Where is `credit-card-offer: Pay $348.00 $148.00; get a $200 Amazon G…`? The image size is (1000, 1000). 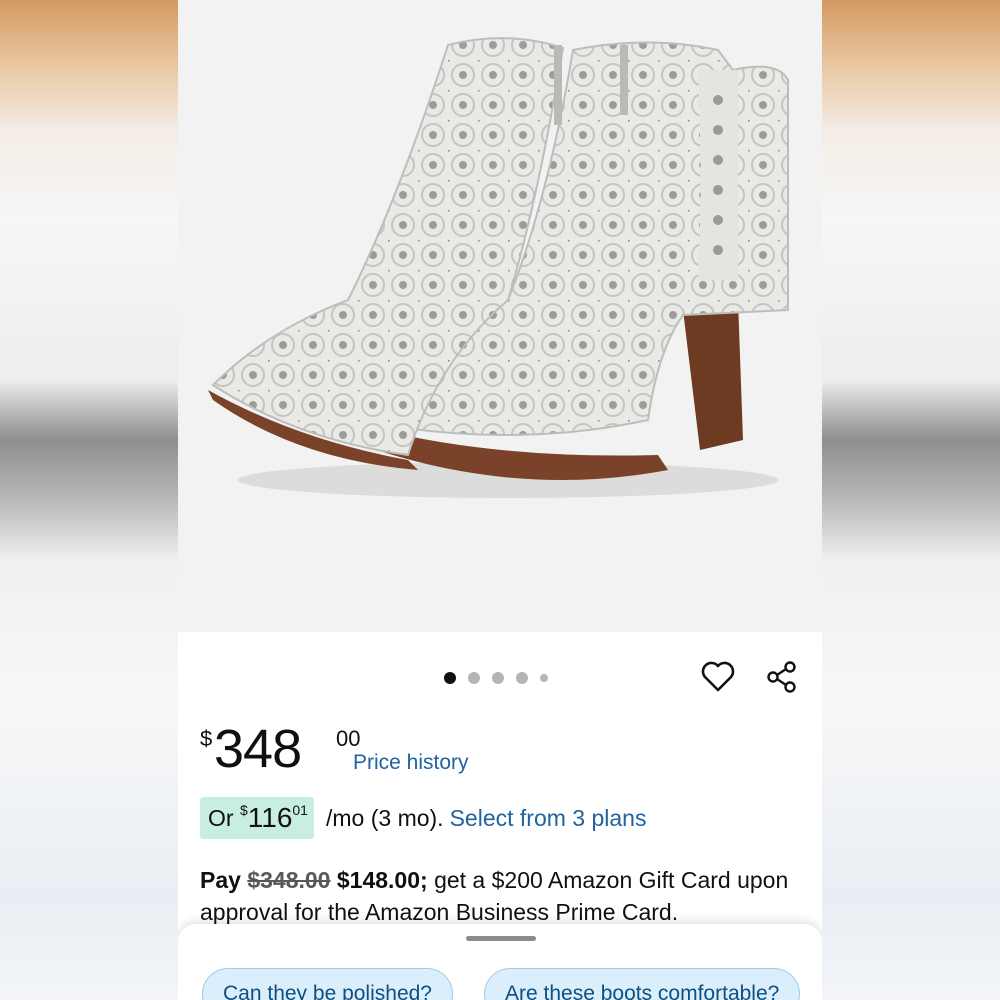 credit-card-offer: Pay $348.00 $148.00; get a $200 Amazon G… is located at coordinates (500, 896).